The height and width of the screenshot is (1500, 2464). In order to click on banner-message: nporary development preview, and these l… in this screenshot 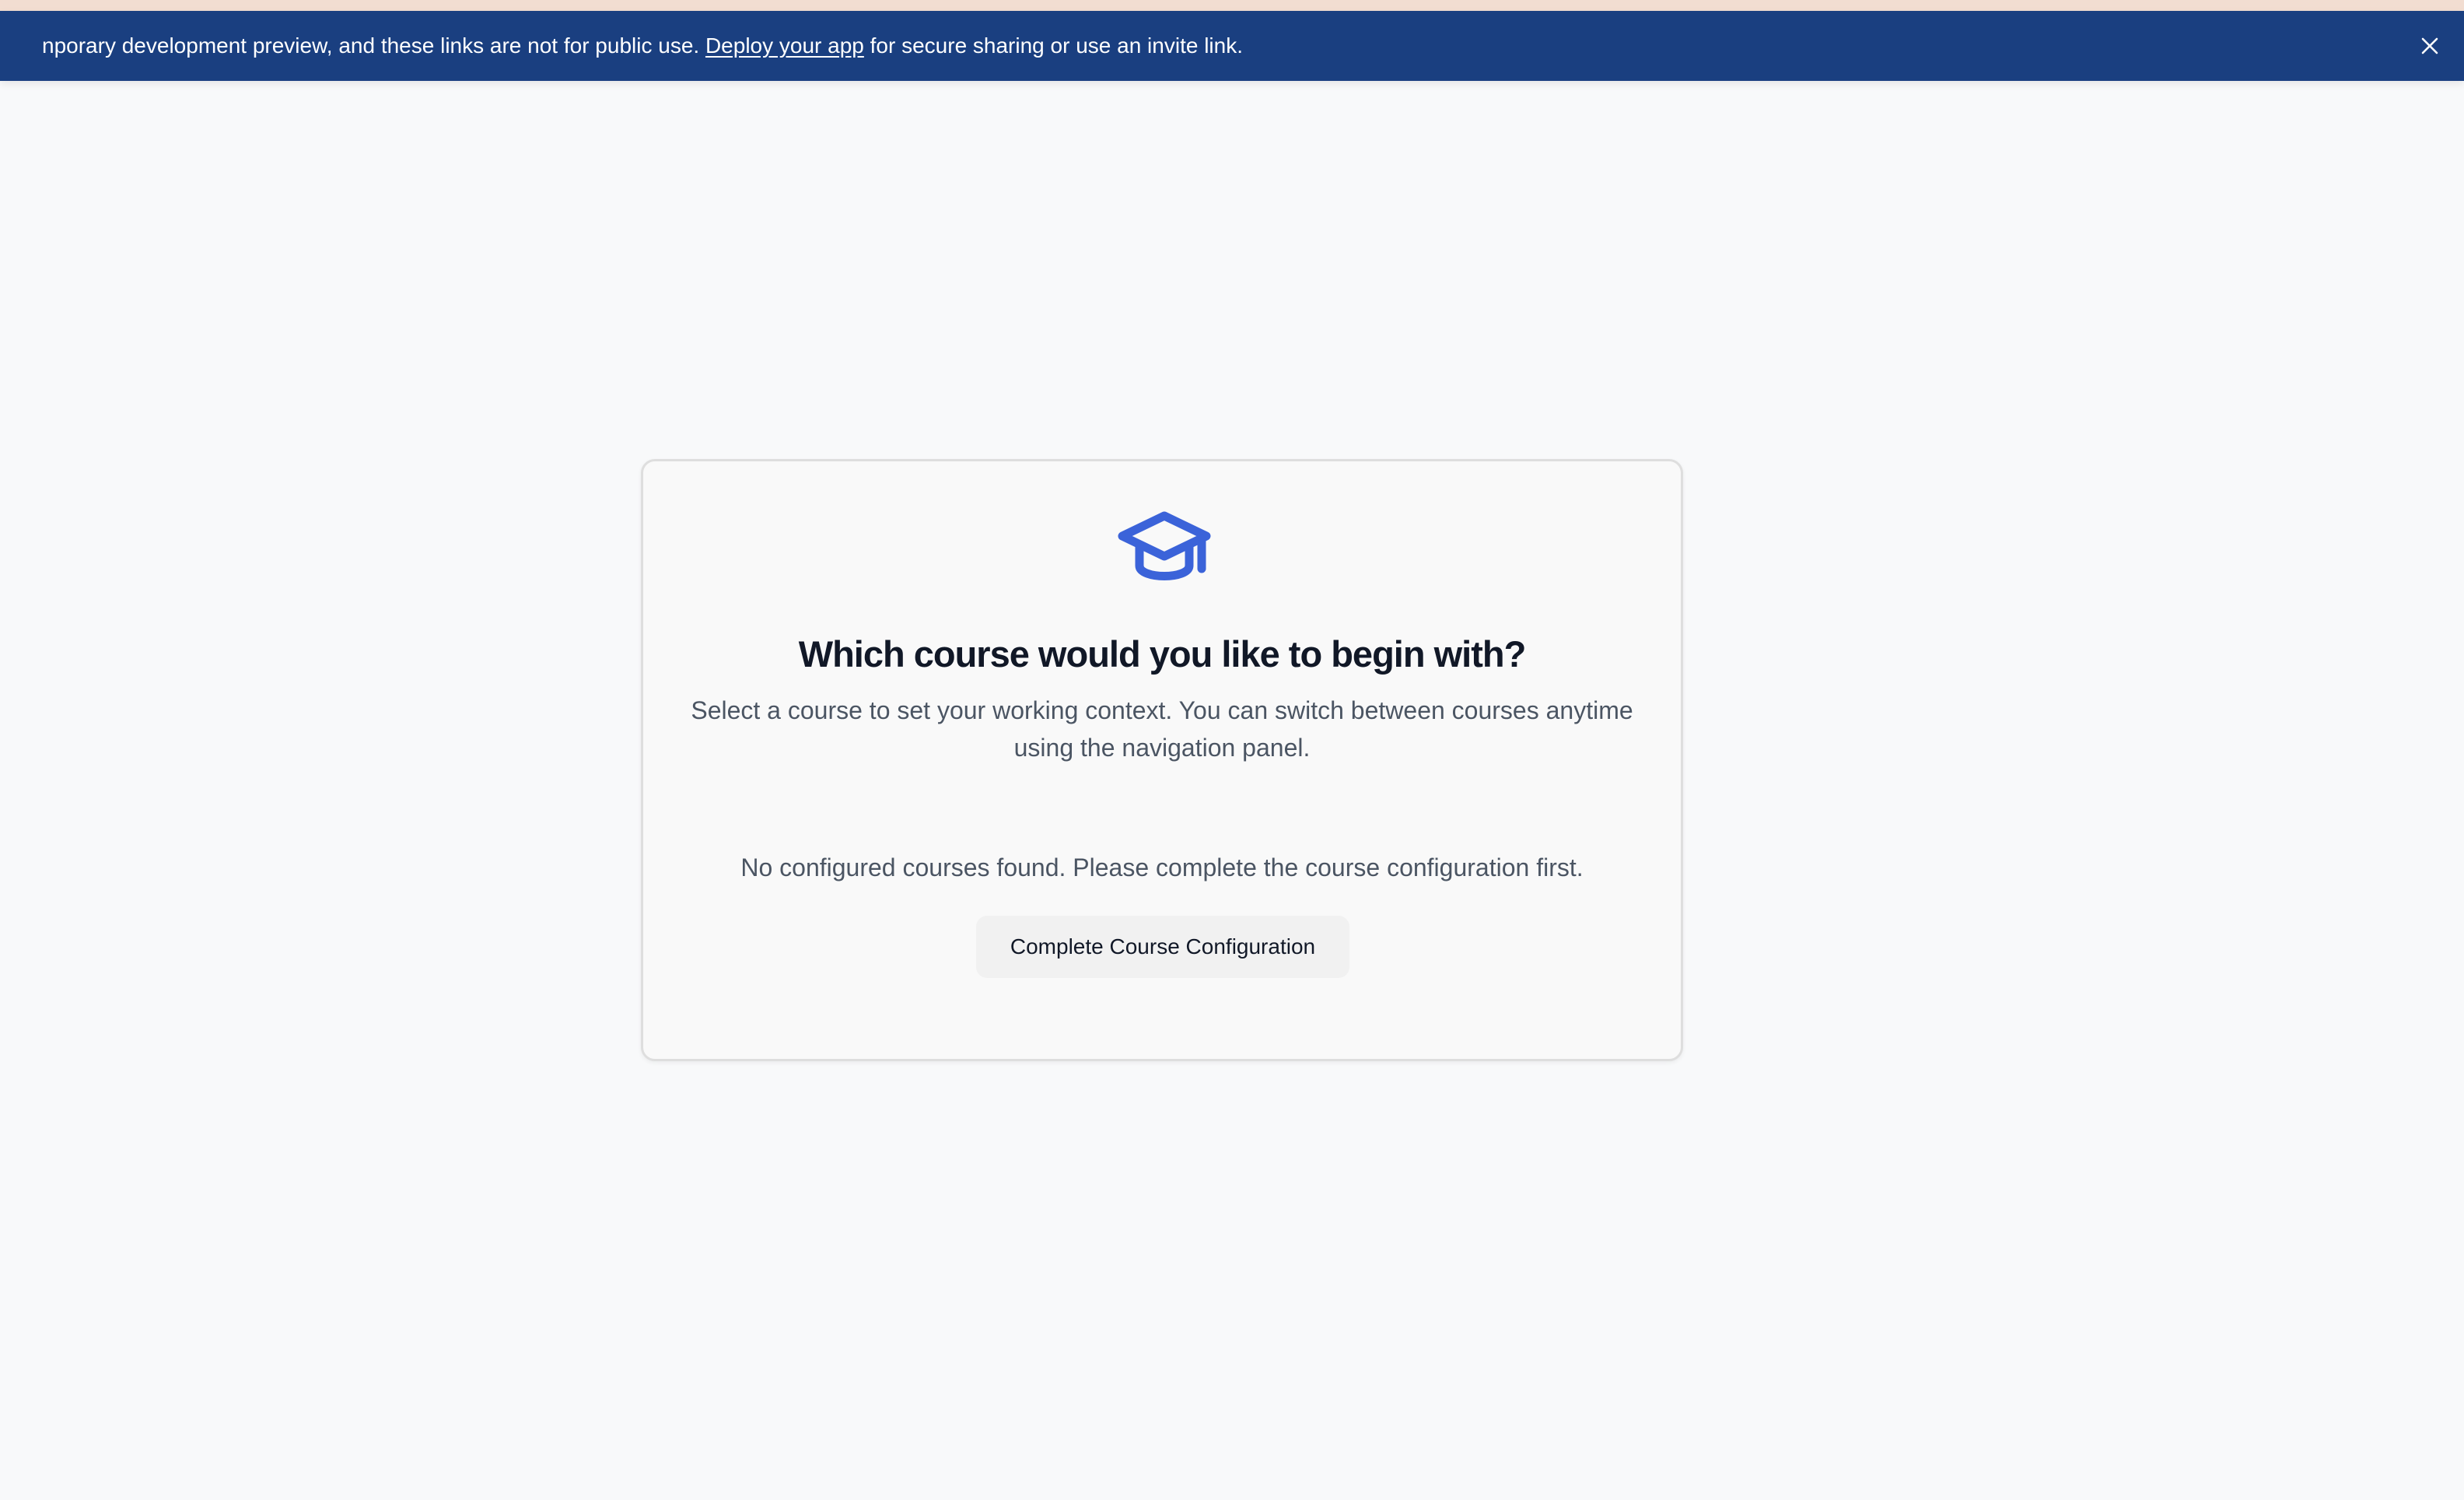, I will do `click(643, 46)`.